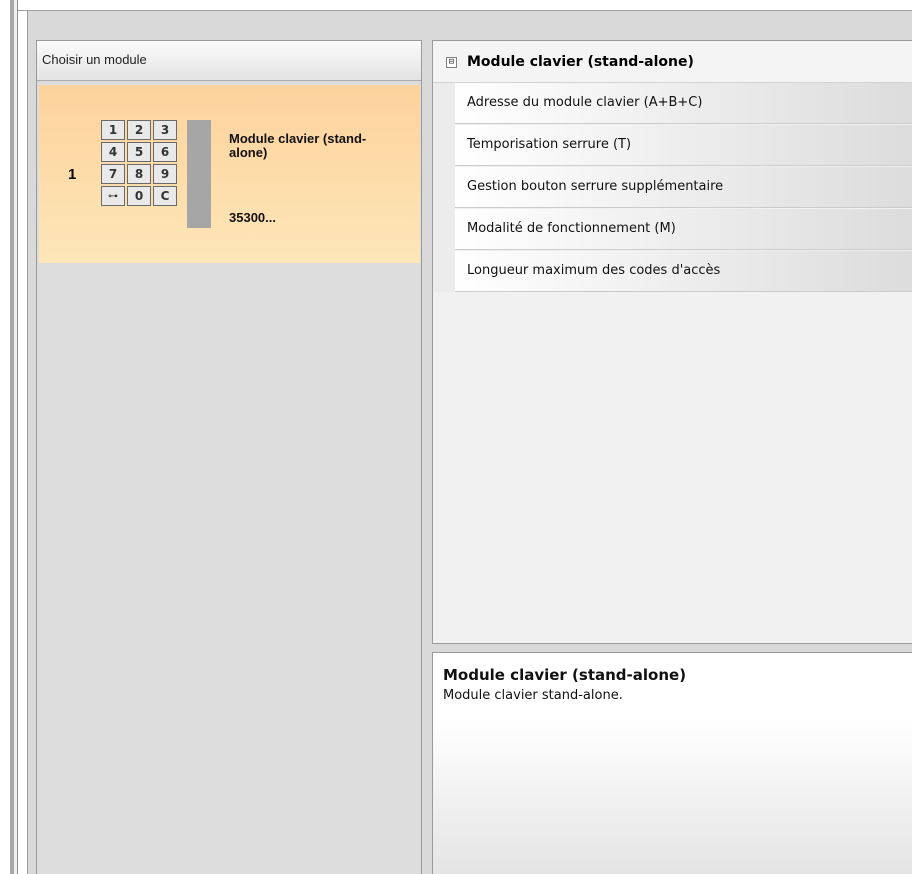 This screenshot has height=874, width=912. Describe the element at coordinates (139, 196) in the screenshot. I see `keypad-key: 0` at that location.